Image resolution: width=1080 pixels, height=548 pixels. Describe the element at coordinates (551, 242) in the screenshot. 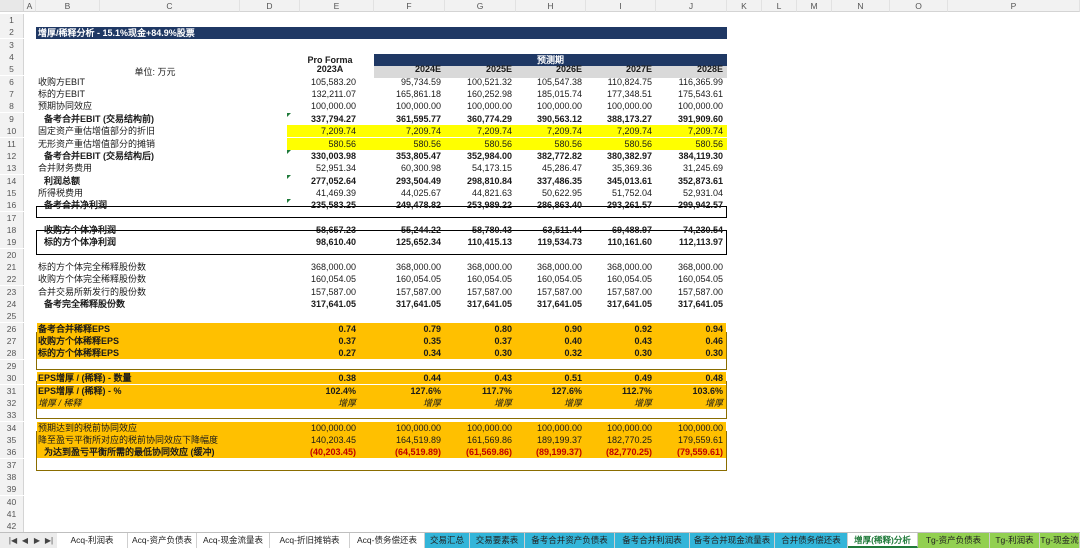

I see `value-cell: 119,534.73` at that location.